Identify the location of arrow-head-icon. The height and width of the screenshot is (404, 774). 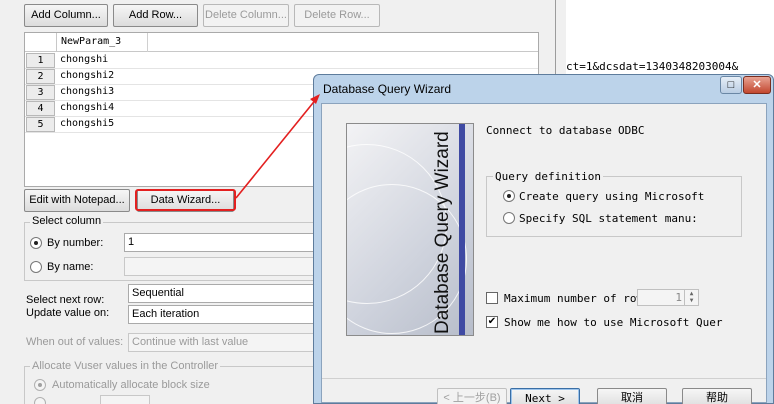
(315, 99).